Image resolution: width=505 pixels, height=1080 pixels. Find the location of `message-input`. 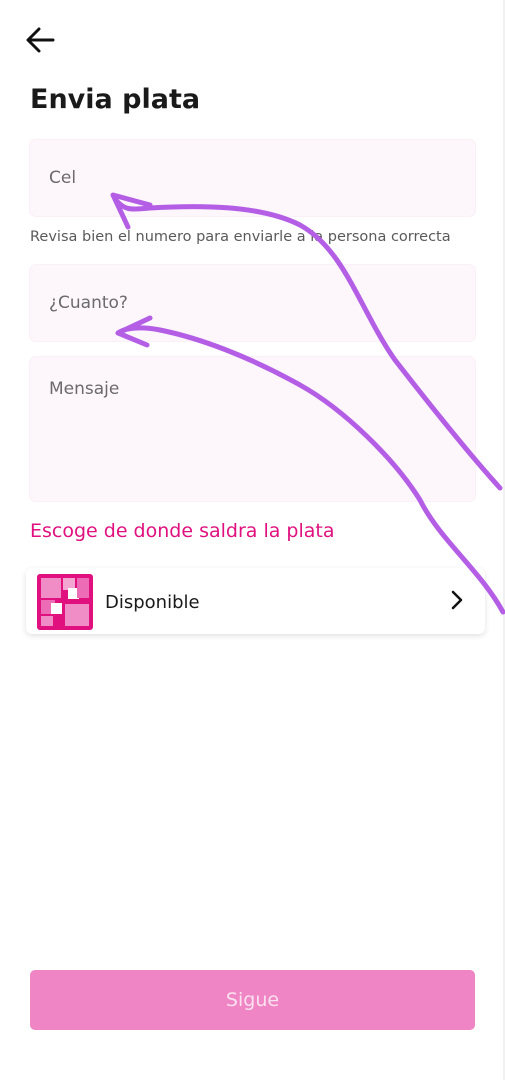

message-input is located at coordinates (252, 429).